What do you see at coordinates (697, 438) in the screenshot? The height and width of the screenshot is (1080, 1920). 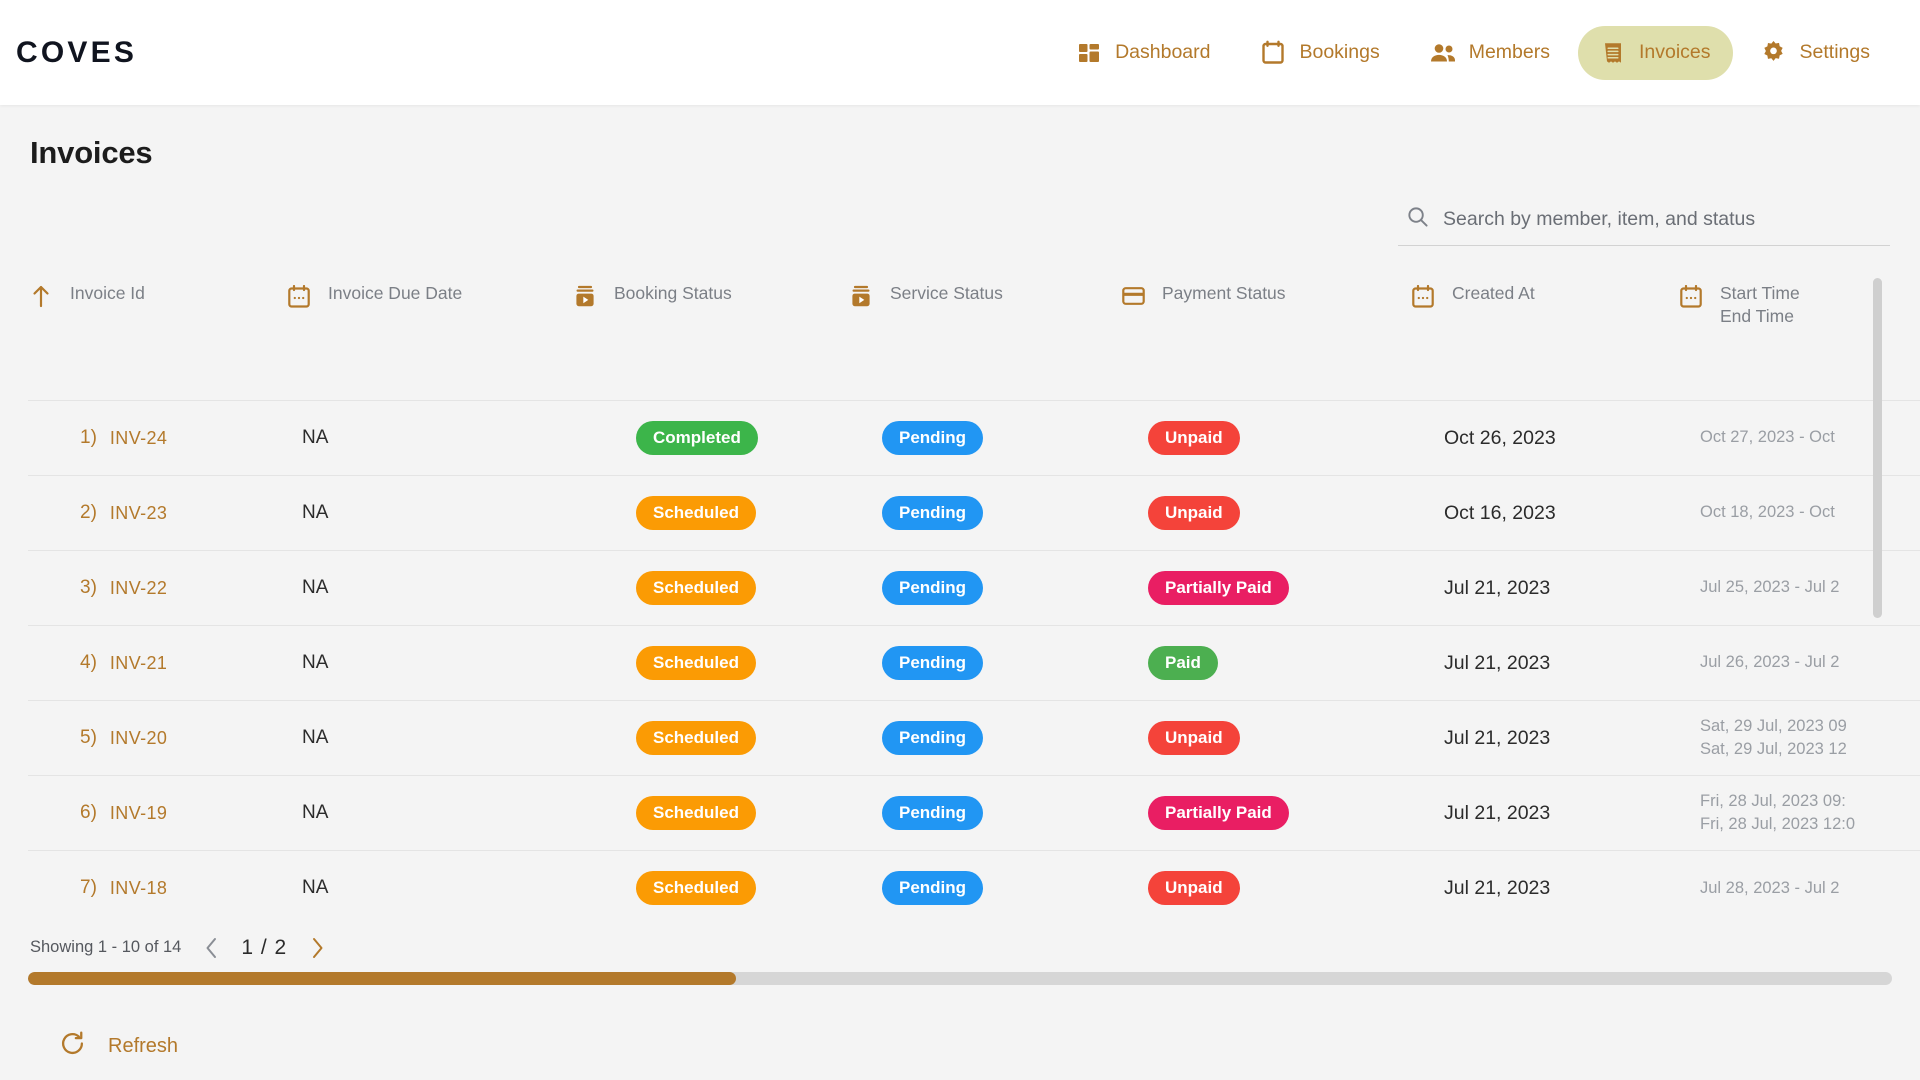 I see `status-badge-booking: Completed` at bounding box center [697, 438].